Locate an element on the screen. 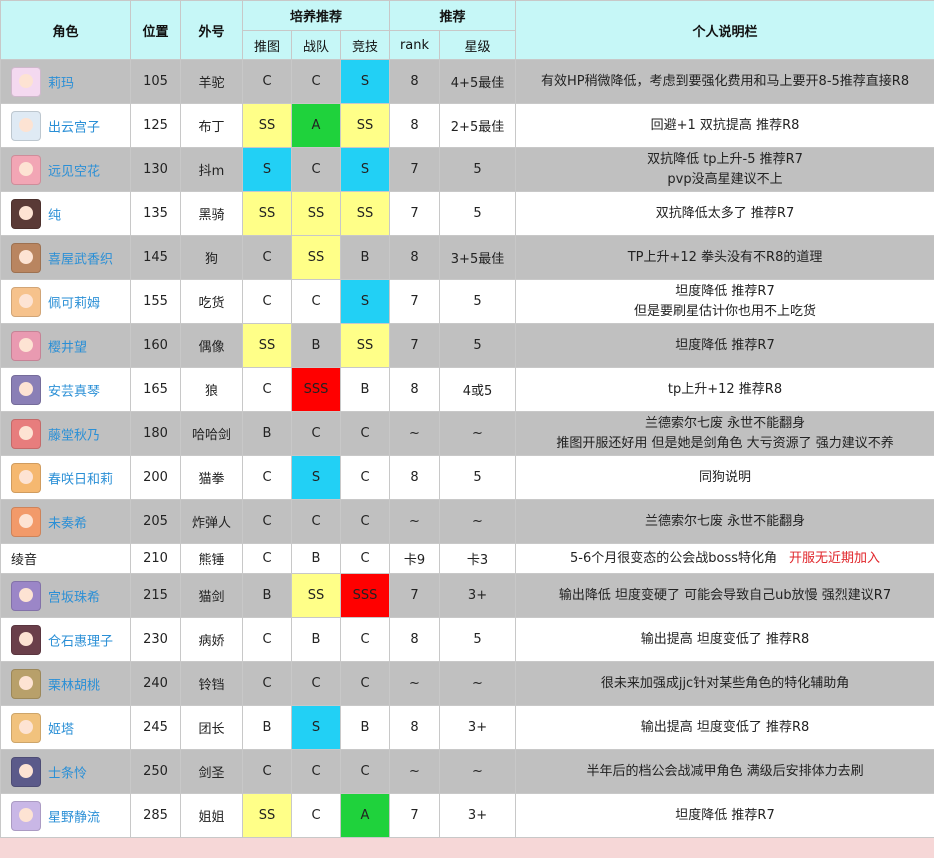 The image size is (934, 858). note-text: 5-6个月很变态的公会战boss特化角 is located at coordinates (673, 558).